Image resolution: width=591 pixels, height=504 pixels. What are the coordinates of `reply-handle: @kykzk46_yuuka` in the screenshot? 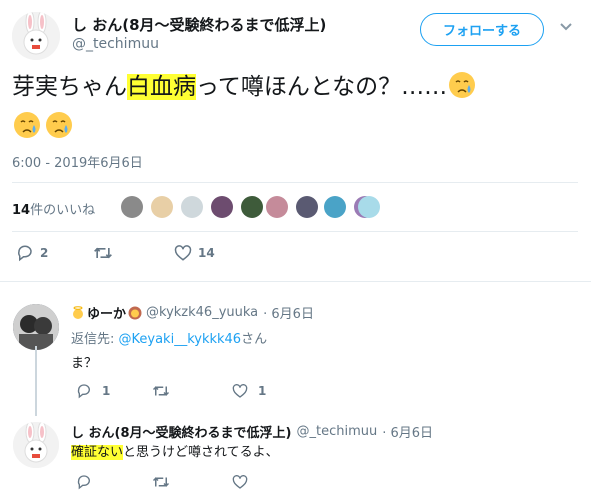 It's located at (202, 312).